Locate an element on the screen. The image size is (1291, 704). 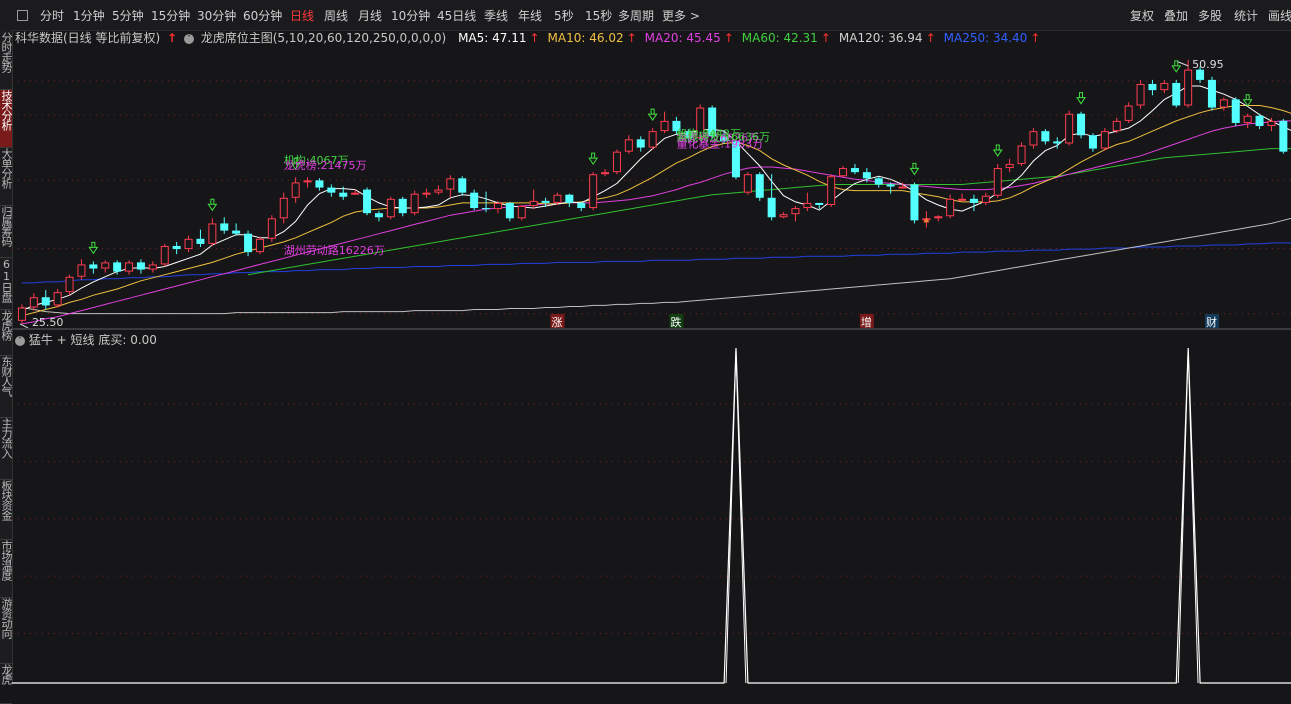
side-tab: 技术分析 is located at coordinates (6, 119).